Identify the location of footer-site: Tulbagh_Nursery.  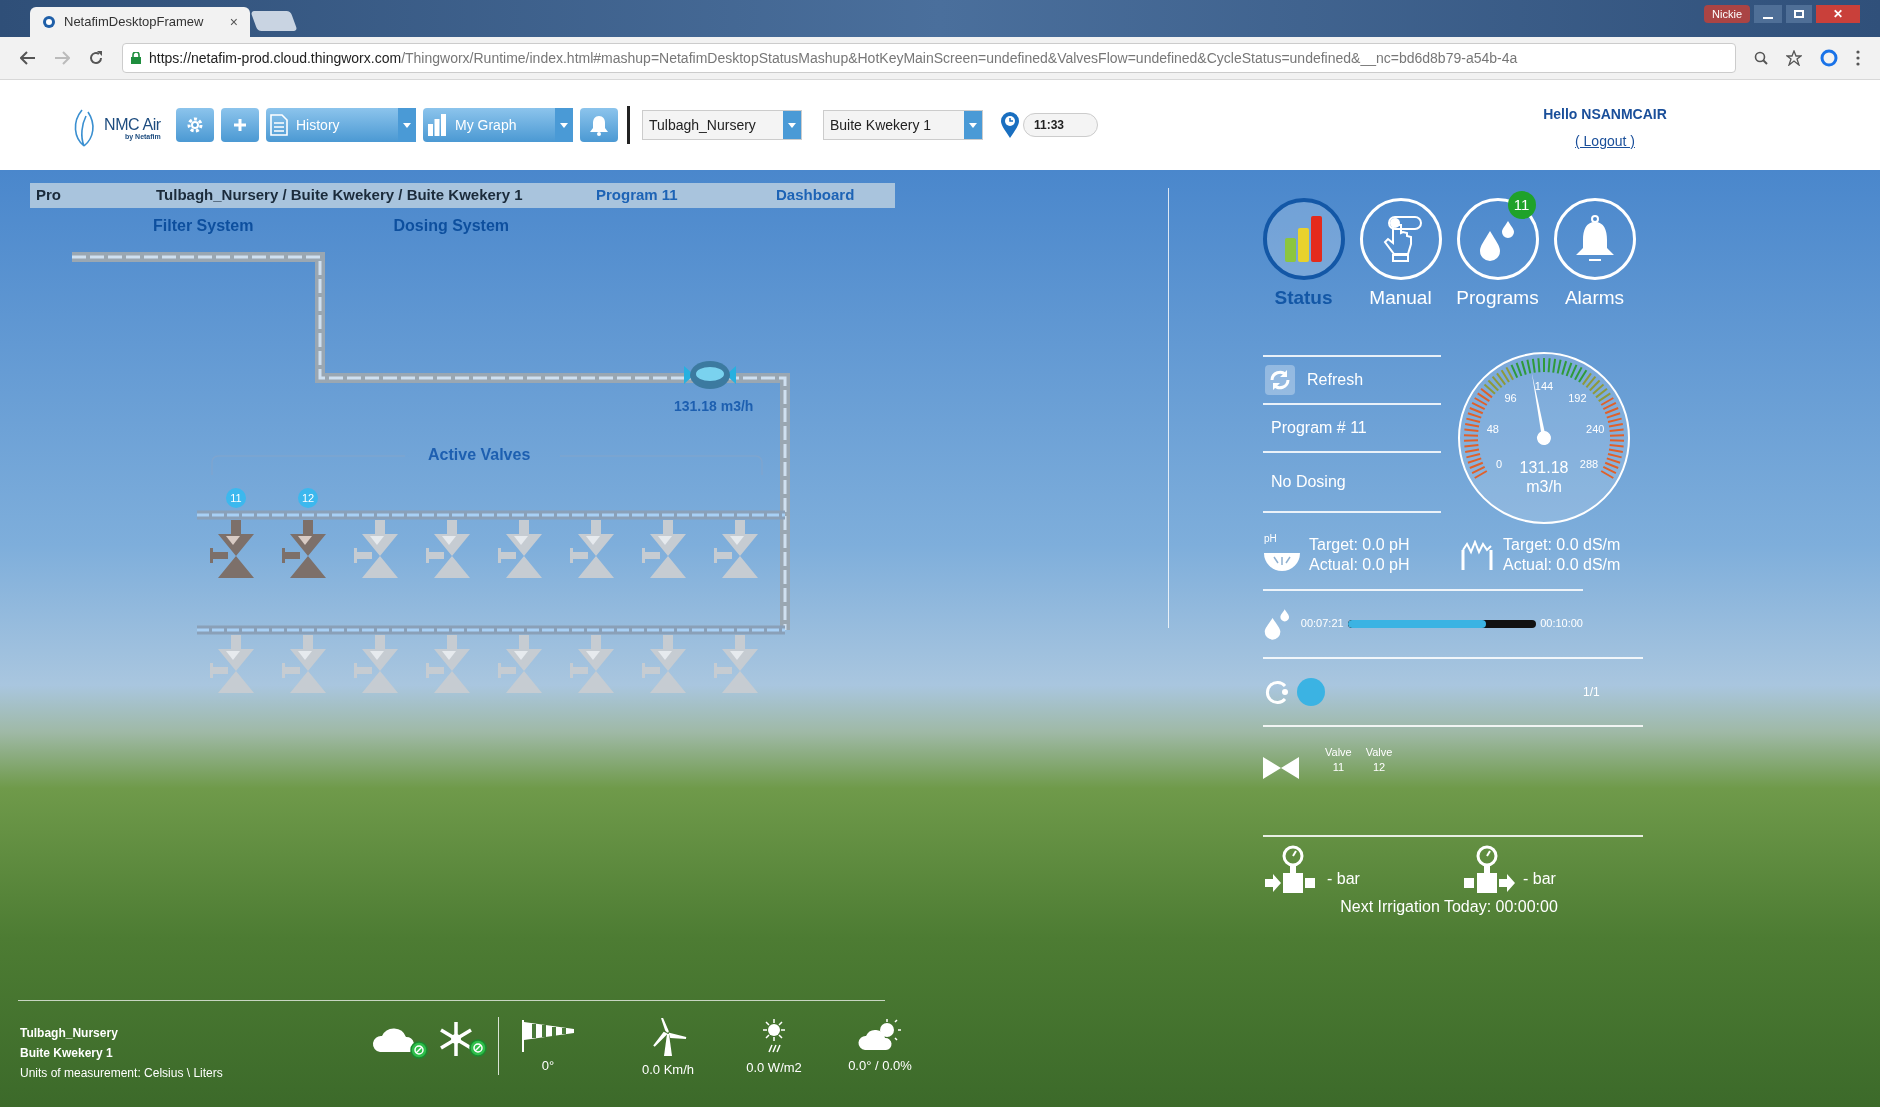
(69, 1033).